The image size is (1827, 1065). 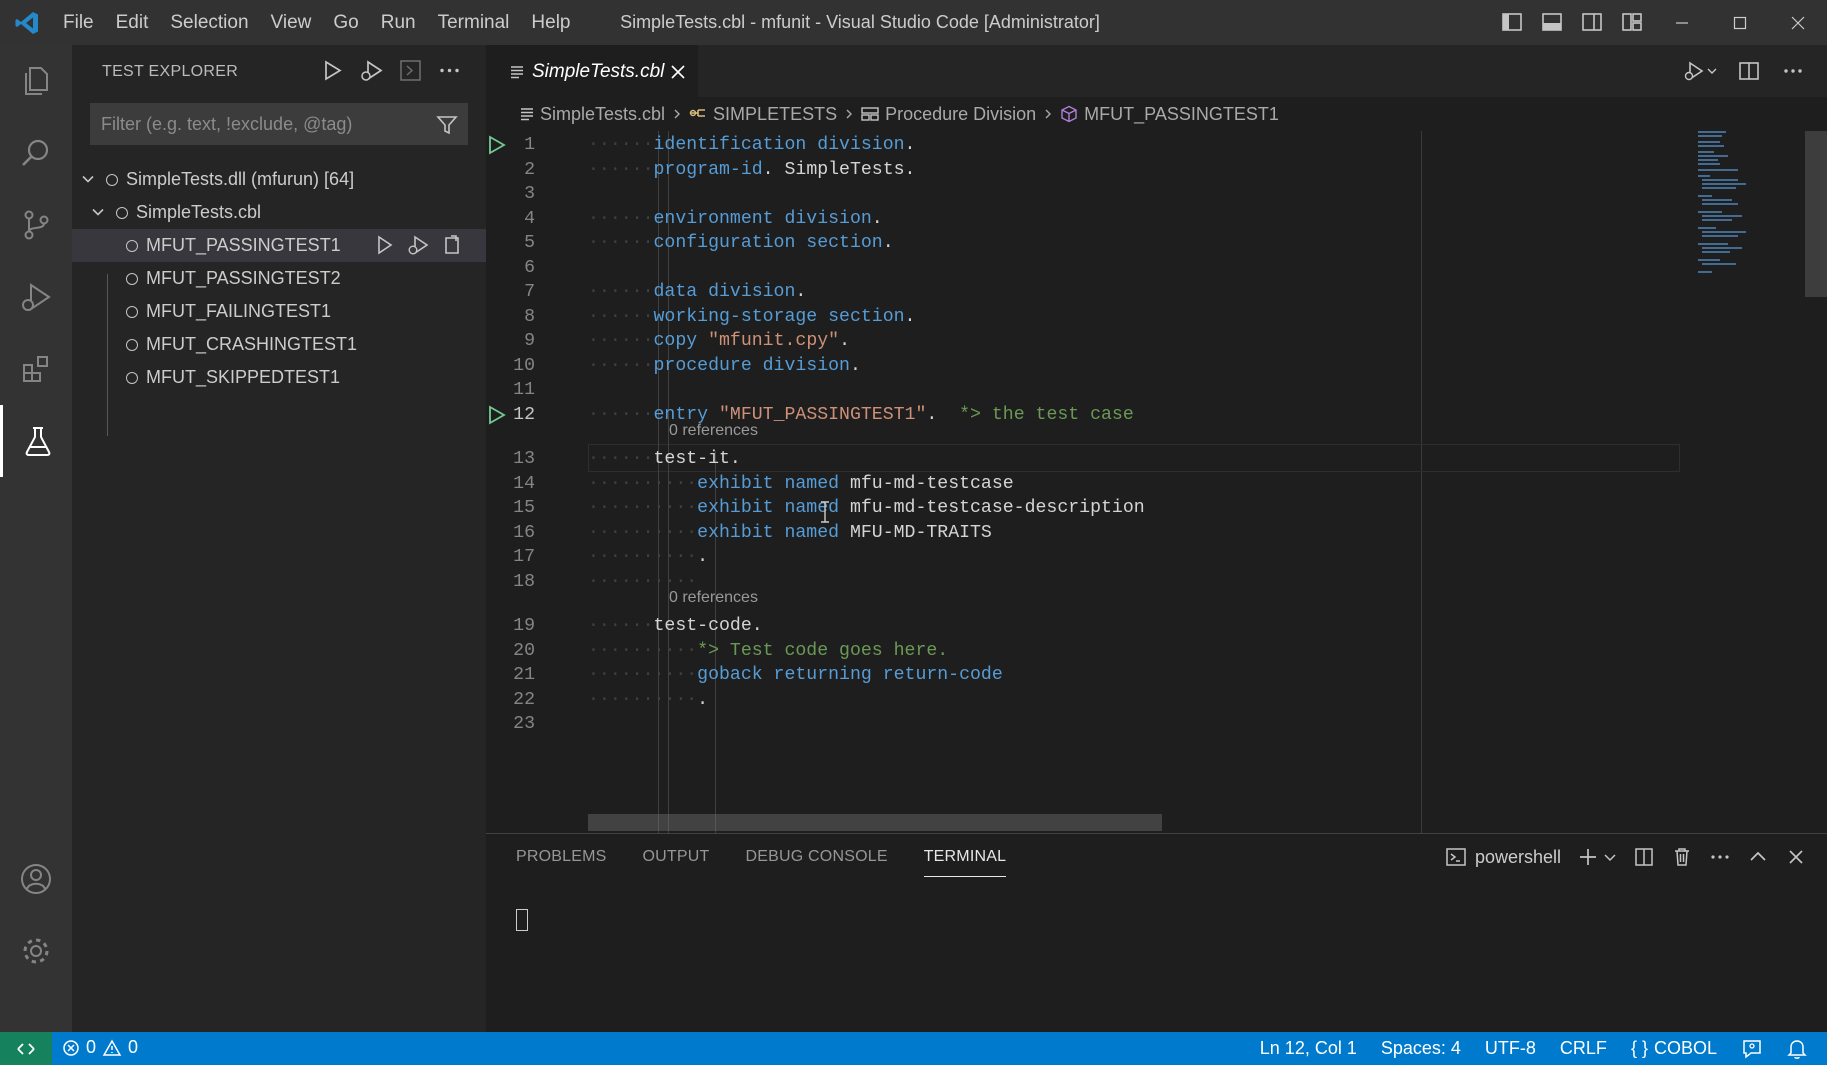 I want to click on tree-item-mfut-passingtest2: MFUT_PASSINGTEST2, so click(x=279, y=278).